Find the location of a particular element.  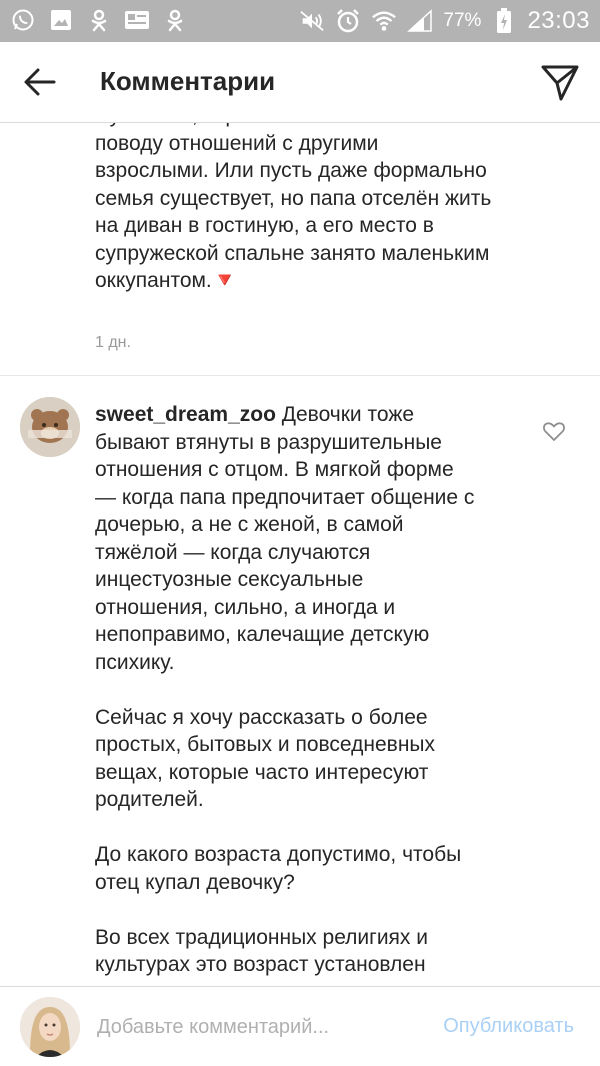

post-button: Опубликовать is located at coordinates (508, 1026).